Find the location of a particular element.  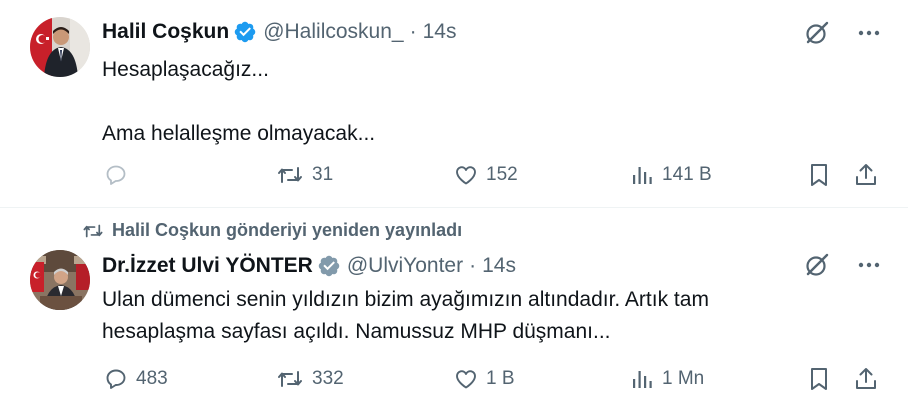

tweet-header: Dr.İzzet Ulvi YÖNTER @UlviYonter · 14s is located at coordinates (309, 266).